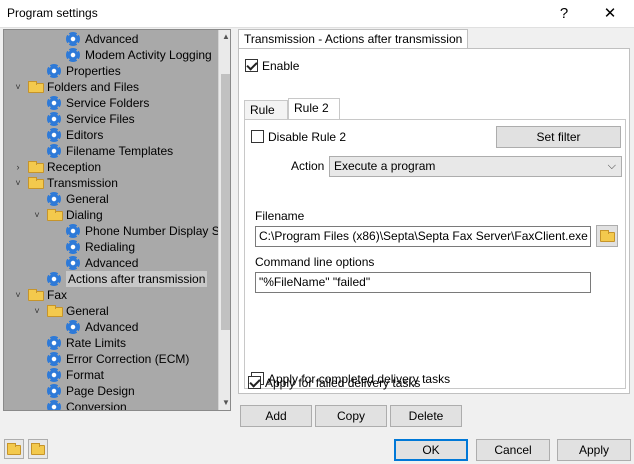 Image resolution: width=634 pixels, height=464 pixels. Describe the element at coordinates (85, 135) in the screenshot. I see `tree-item-label: Editors` at that location.